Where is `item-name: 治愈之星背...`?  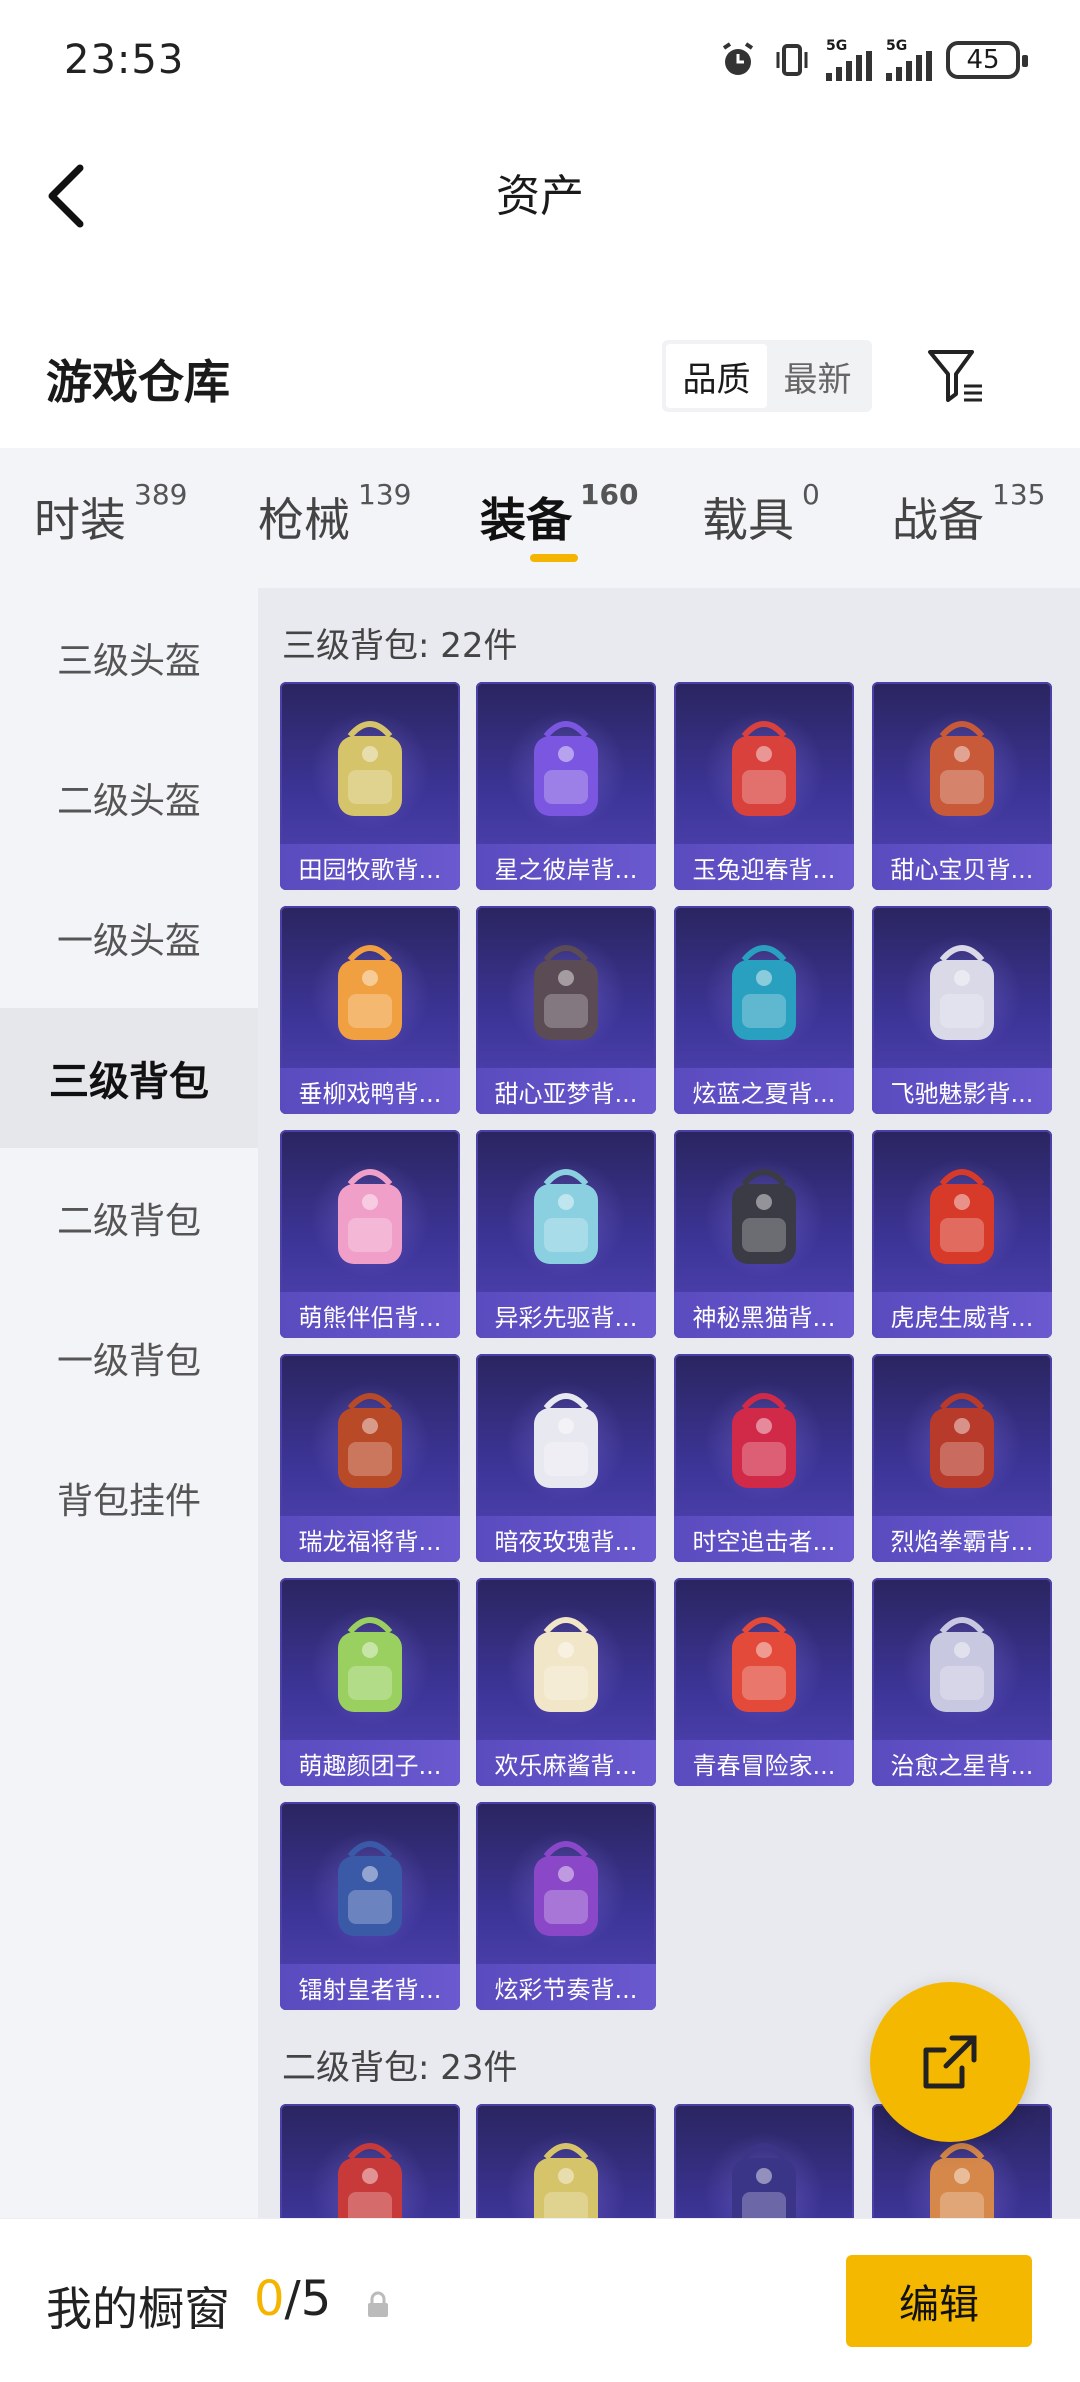
item-name: 治愈之星背... is located at coordinates (962, 1763).